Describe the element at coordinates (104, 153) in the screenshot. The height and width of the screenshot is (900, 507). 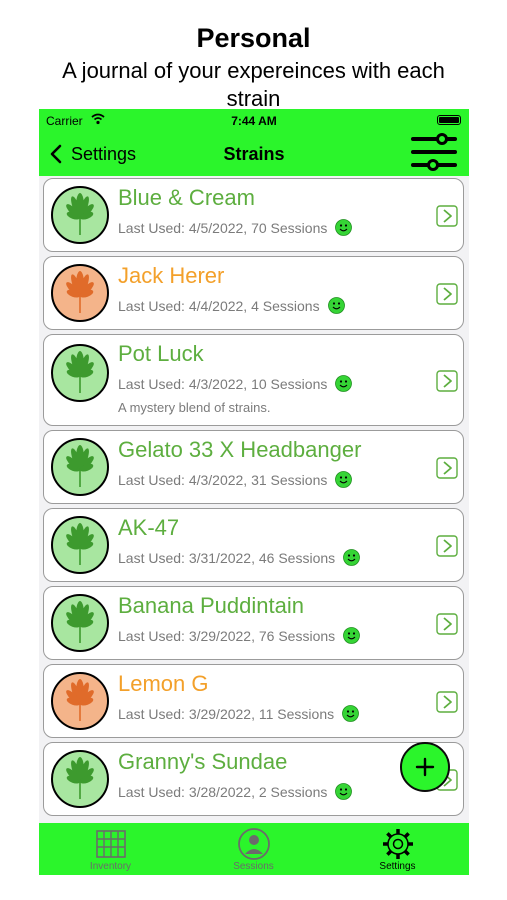
I see `back-label: Settings` at that location.